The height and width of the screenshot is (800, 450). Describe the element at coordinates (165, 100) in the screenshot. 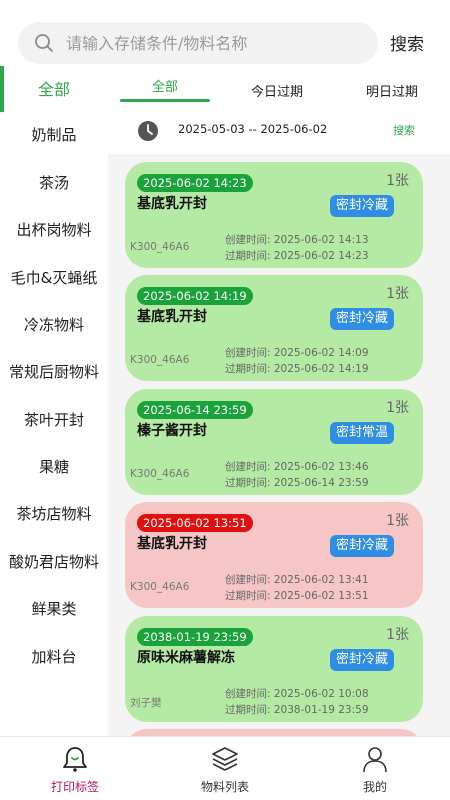

I see `tab-active-underline` at that location.